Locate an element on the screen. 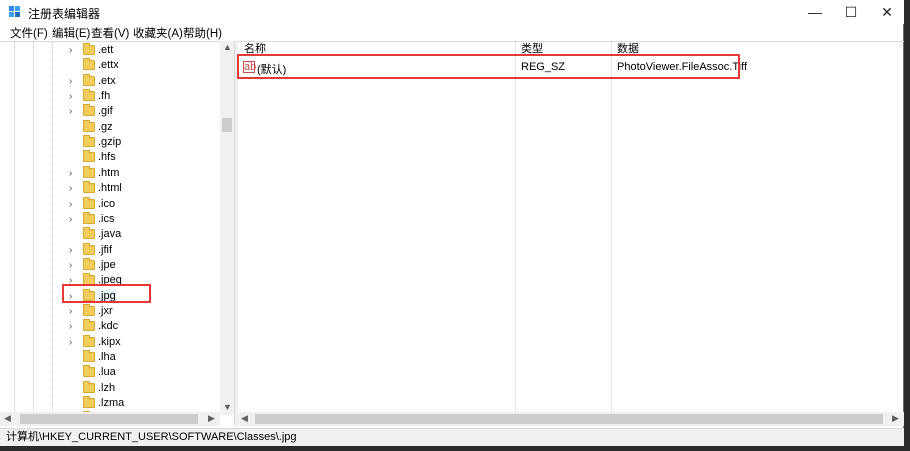 Image resolution: width=910 pixels, height=451 pixels. tree-item: › .htm is located at coordinates (143, 173).